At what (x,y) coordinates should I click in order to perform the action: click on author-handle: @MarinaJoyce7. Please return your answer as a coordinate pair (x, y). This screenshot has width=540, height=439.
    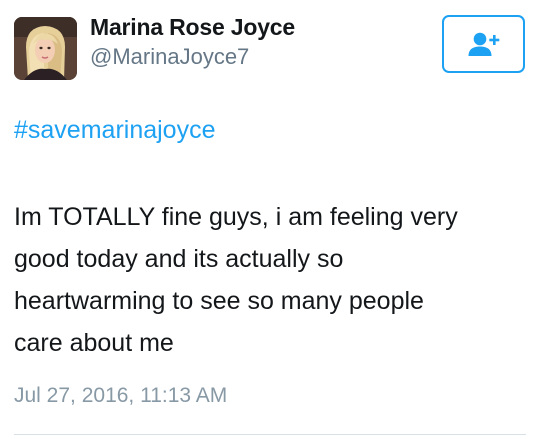
    Looking at the image, I should click on (169, 57).